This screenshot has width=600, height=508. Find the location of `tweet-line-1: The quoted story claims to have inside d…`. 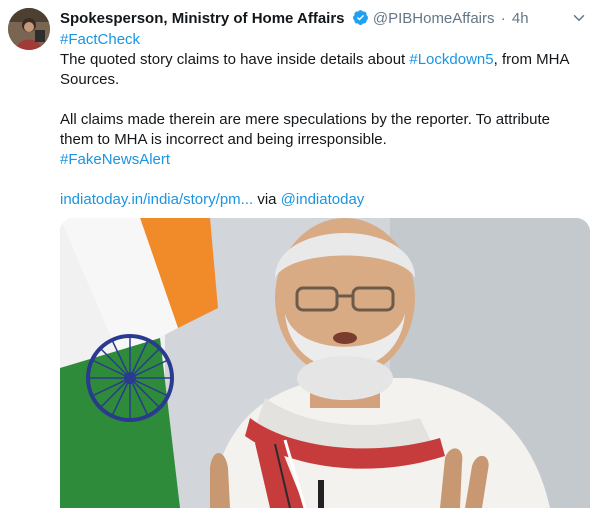

tweet-line-1: The quoted story claims to have inside d… is located at coordinates (235, 59).